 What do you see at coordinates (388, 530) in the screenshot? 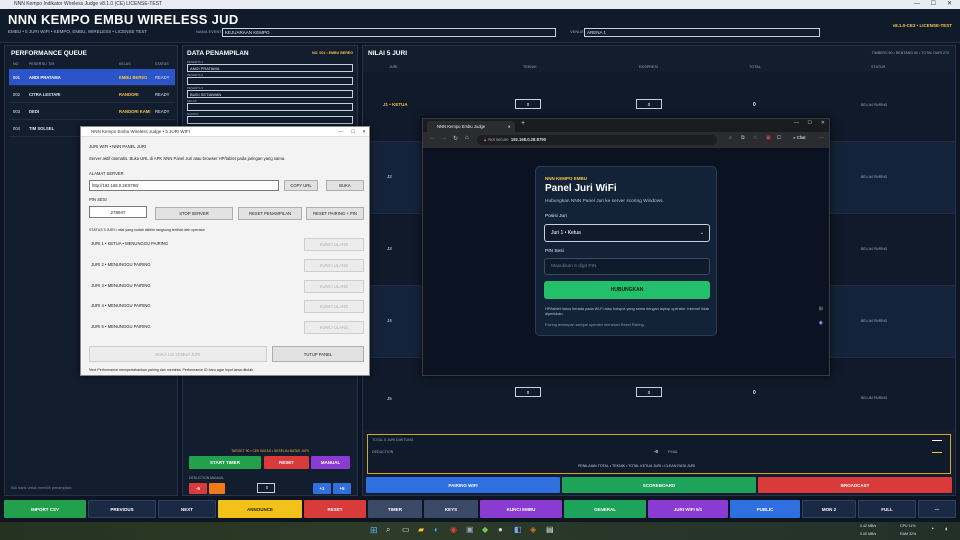
I see `search-icon: ⌕` at bounding box center [388, 530].